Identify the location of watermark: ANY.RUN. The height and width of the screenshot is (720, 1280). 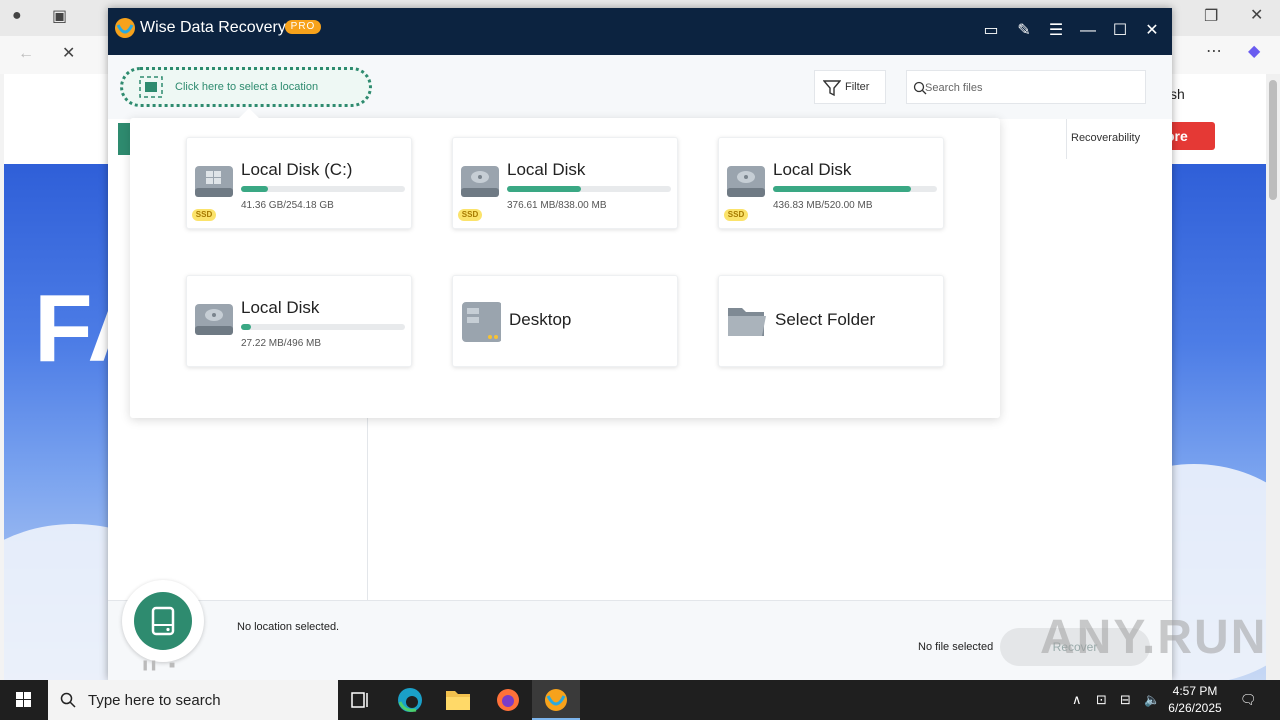
(1154, 637).